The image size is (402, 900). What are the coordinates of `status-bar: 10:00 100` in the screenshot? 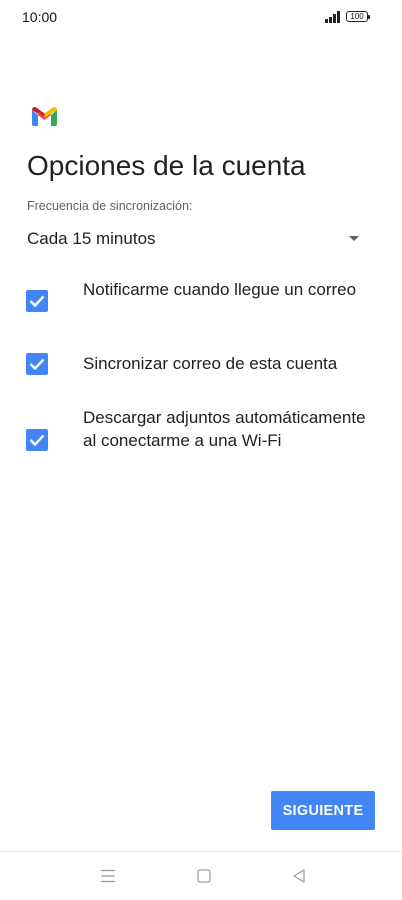 It's located at (201, 18).